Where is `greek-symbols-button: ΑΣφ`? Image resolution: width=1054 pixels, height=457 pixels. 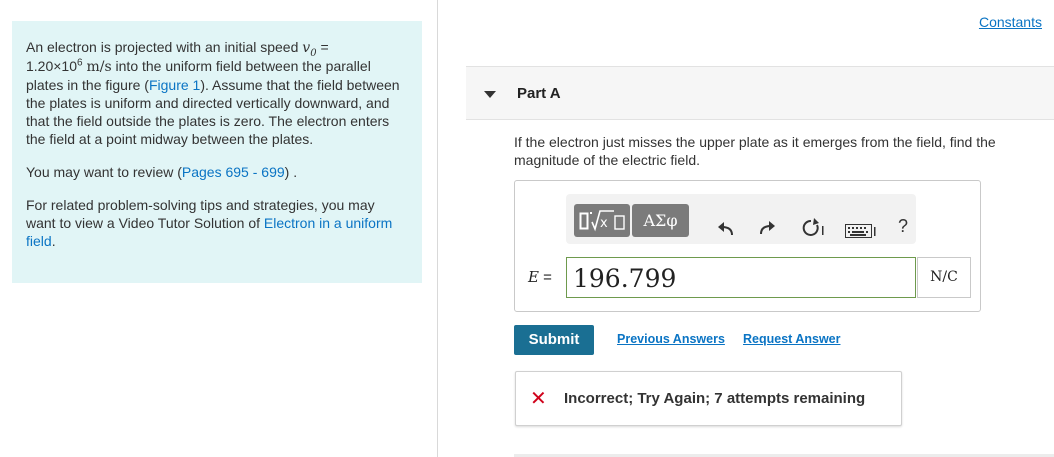
greek-symbols-button: ΑΣφ is located at coordinates (660, 220).